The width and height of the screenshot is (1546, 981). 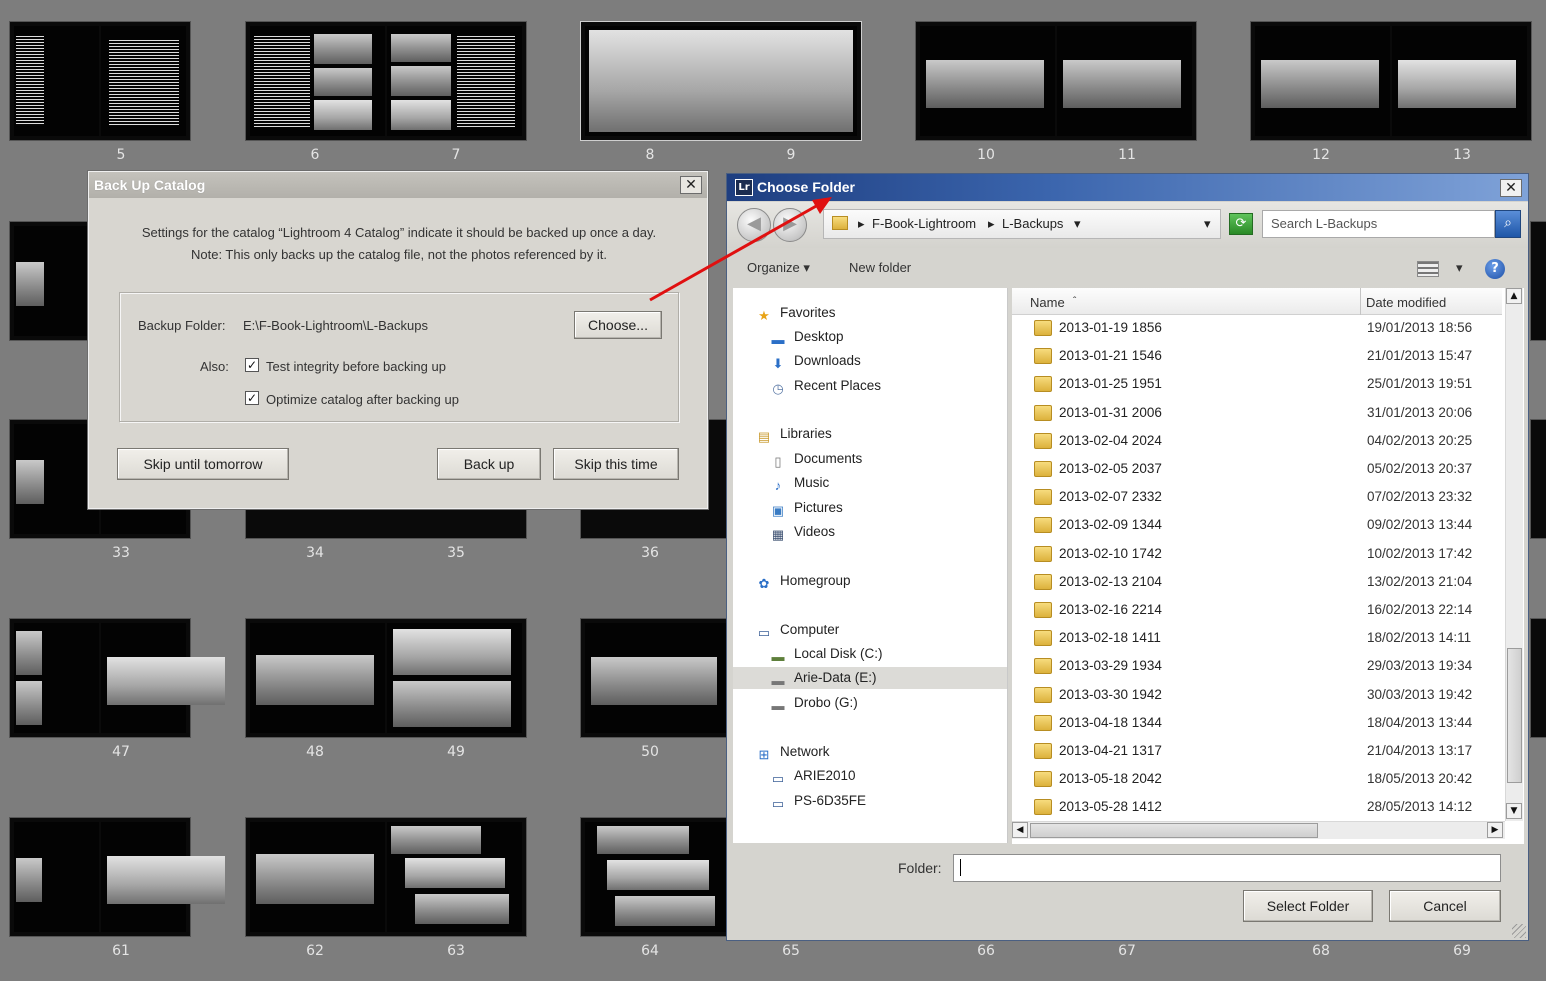 What do you see at coordinates (797, 630) in the screenshot?
I see `nav-computer: ▭ Computer` at bounding box center [797, 630].